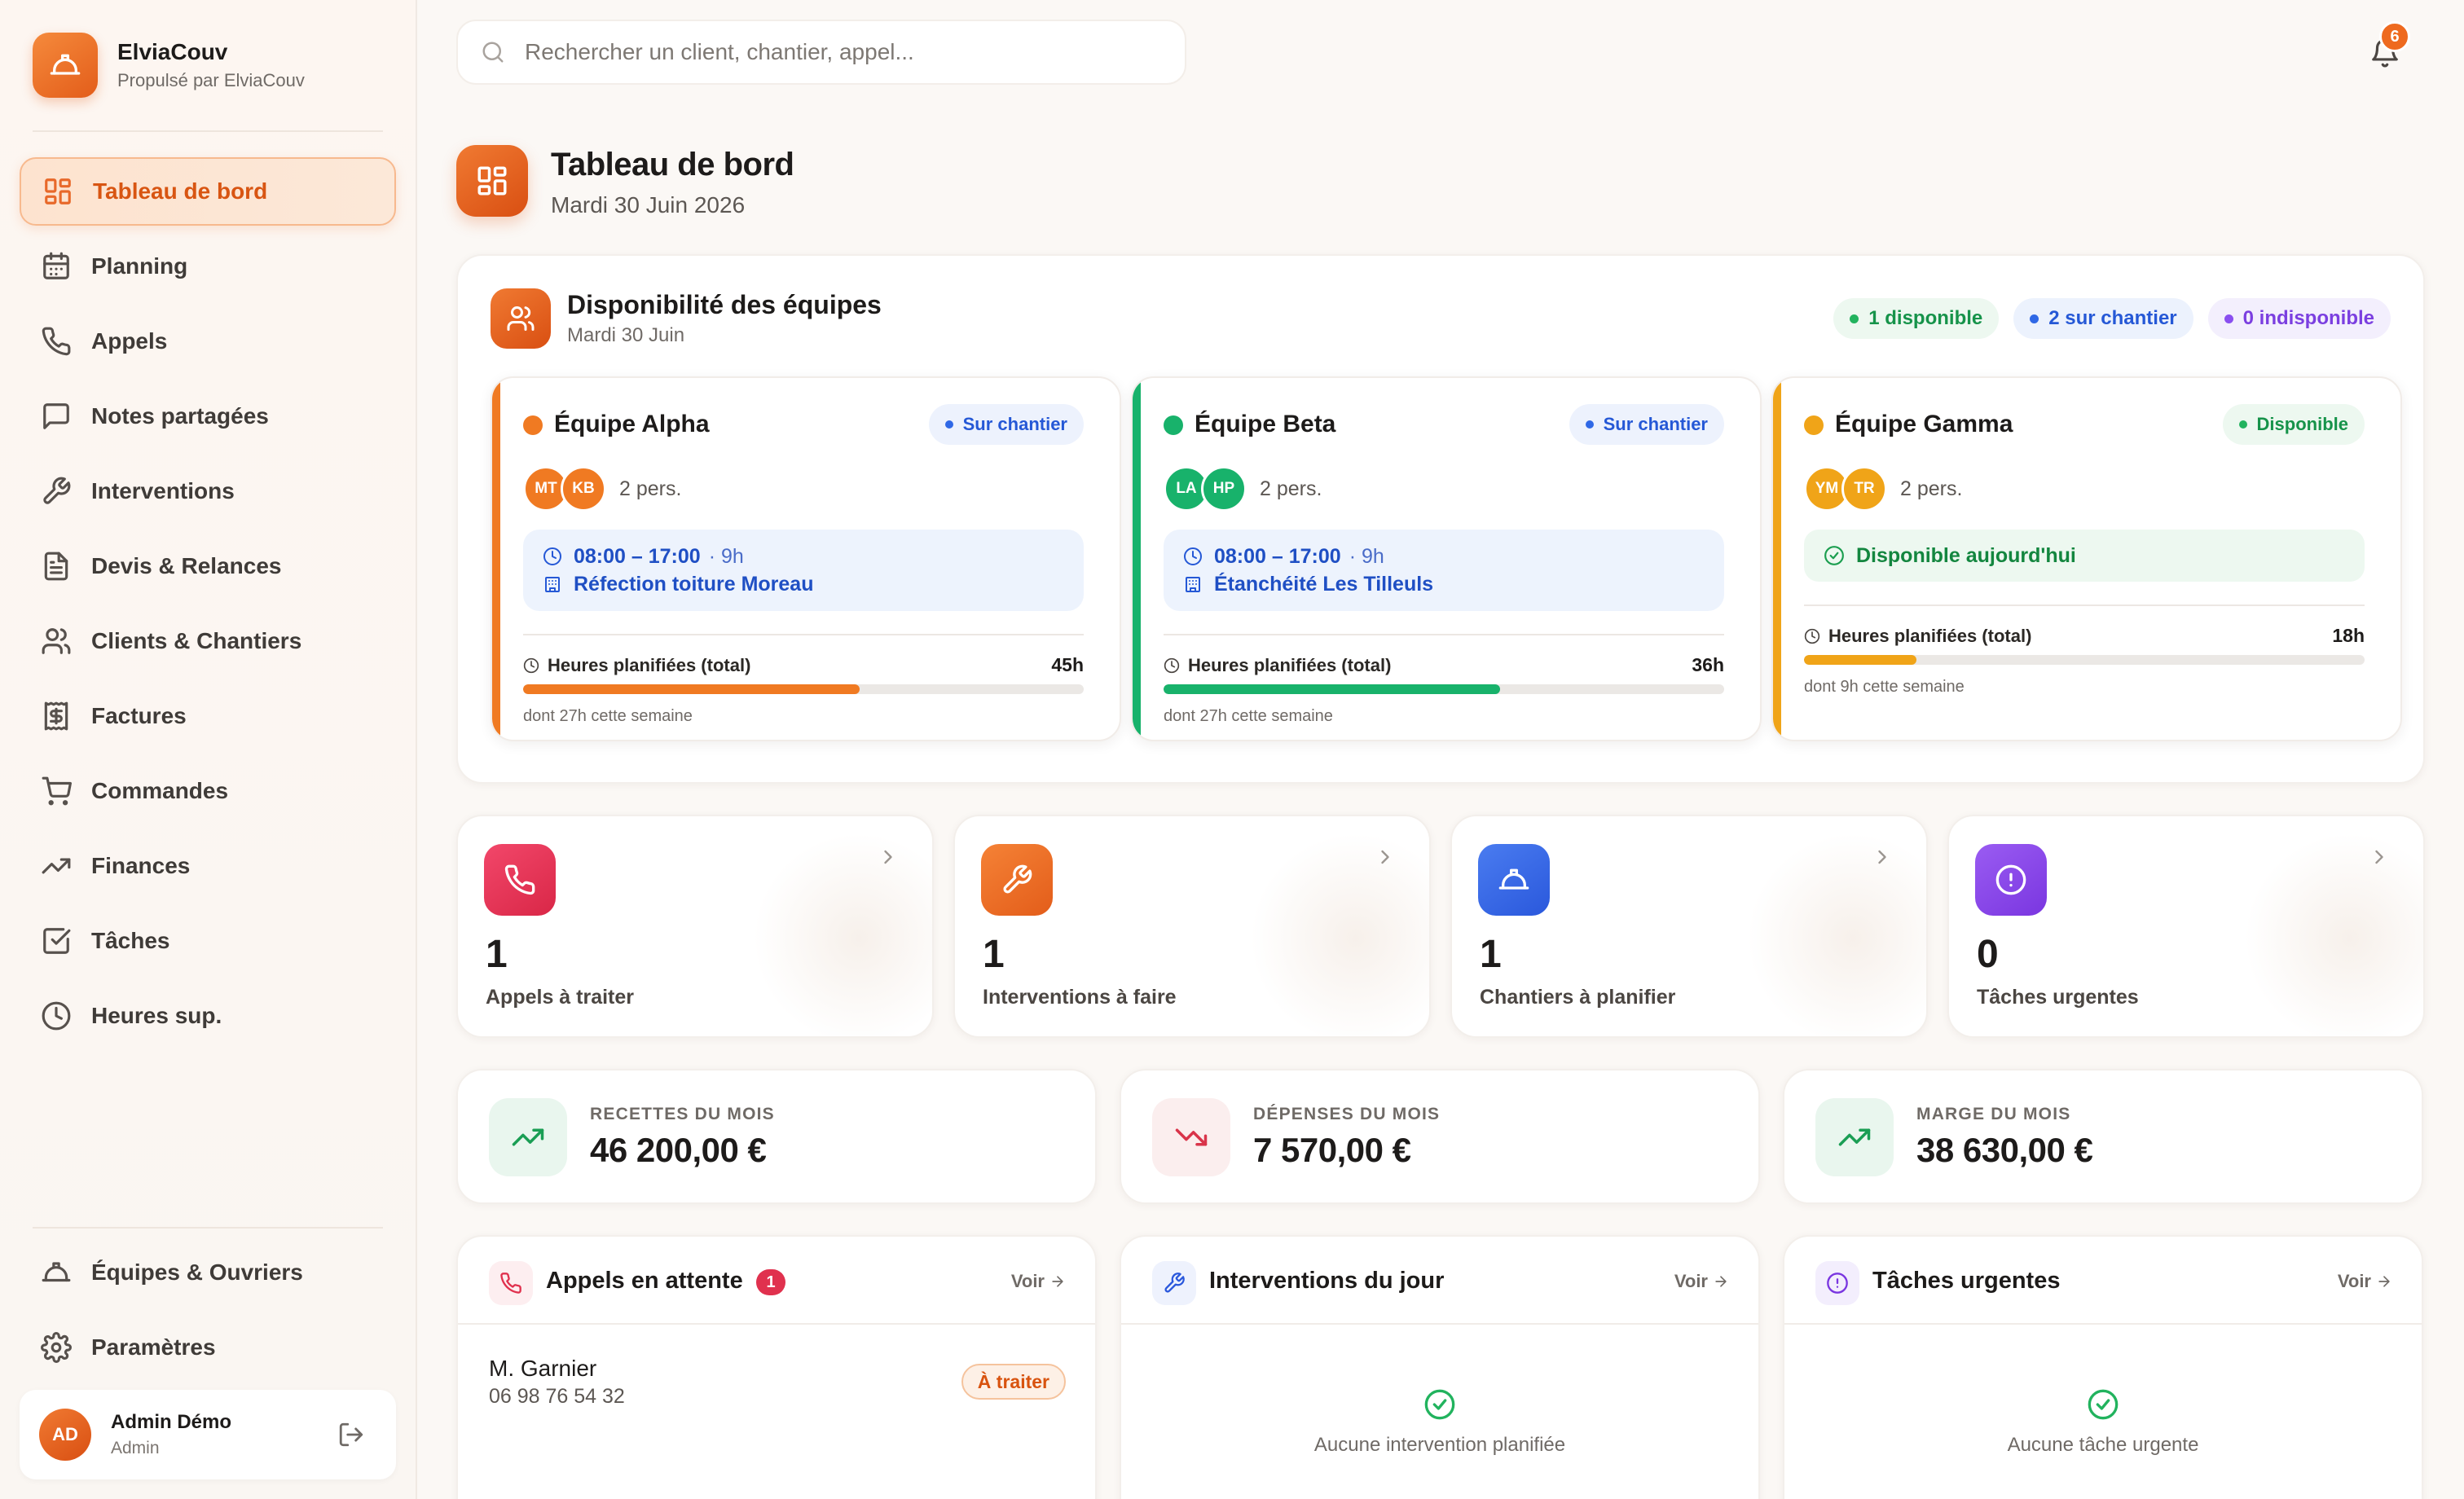  What do you see at coordinates (2186, 926) in the screenshot?
I see `stat-card-taches: 0 Tâches urgentes` at bounding box center [2186, 926].